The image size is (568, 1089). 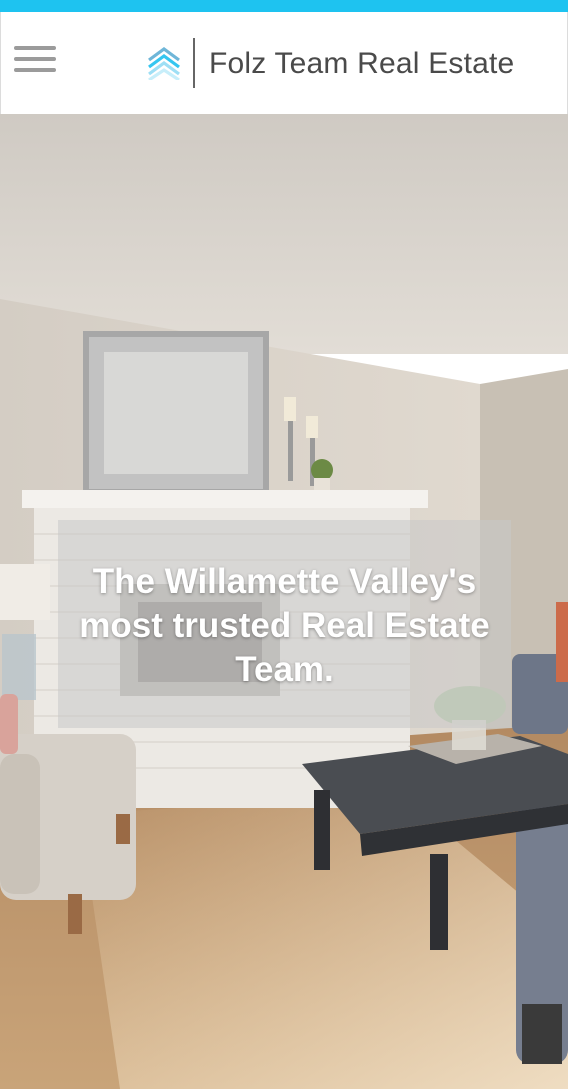 I want to click on hamburger-menu-icon, so click(x=35, y=60).